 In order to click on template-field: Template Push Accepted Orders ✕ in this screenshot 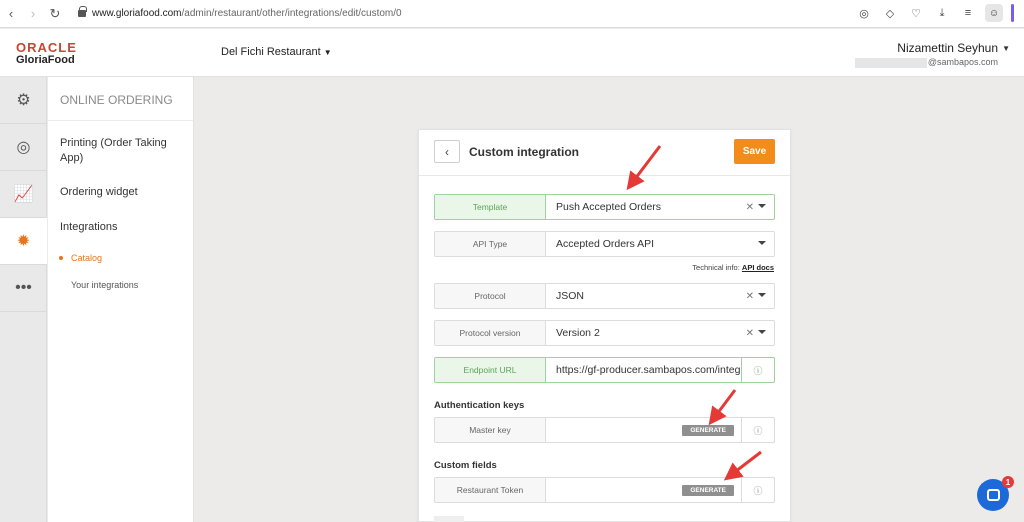, I will do `click(604, 207)`.